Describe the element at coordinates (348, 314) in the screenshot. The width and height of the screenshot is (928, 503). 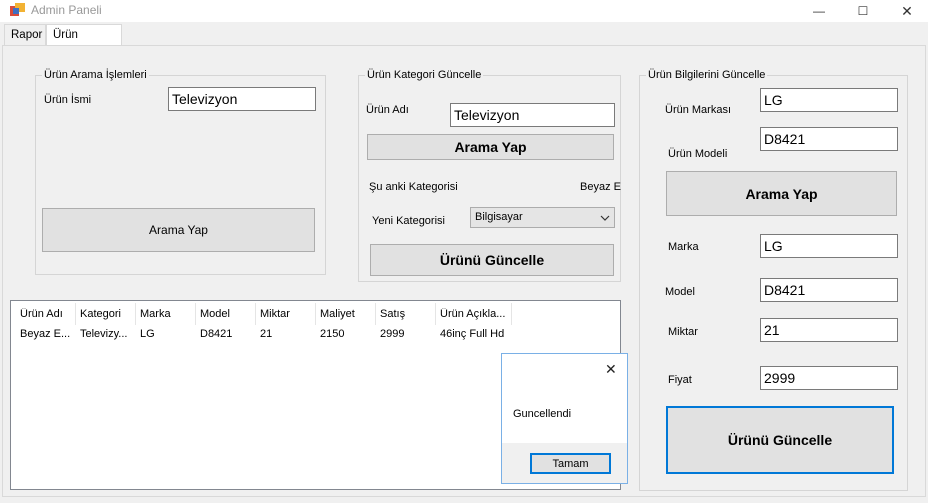
I see `column-header: Maliyet` at that location.